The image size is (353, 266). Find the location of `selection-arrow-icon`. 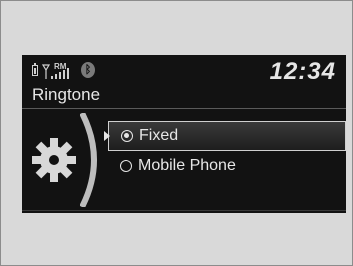

selection-arrow-icon is located at coordinates (107, 136).